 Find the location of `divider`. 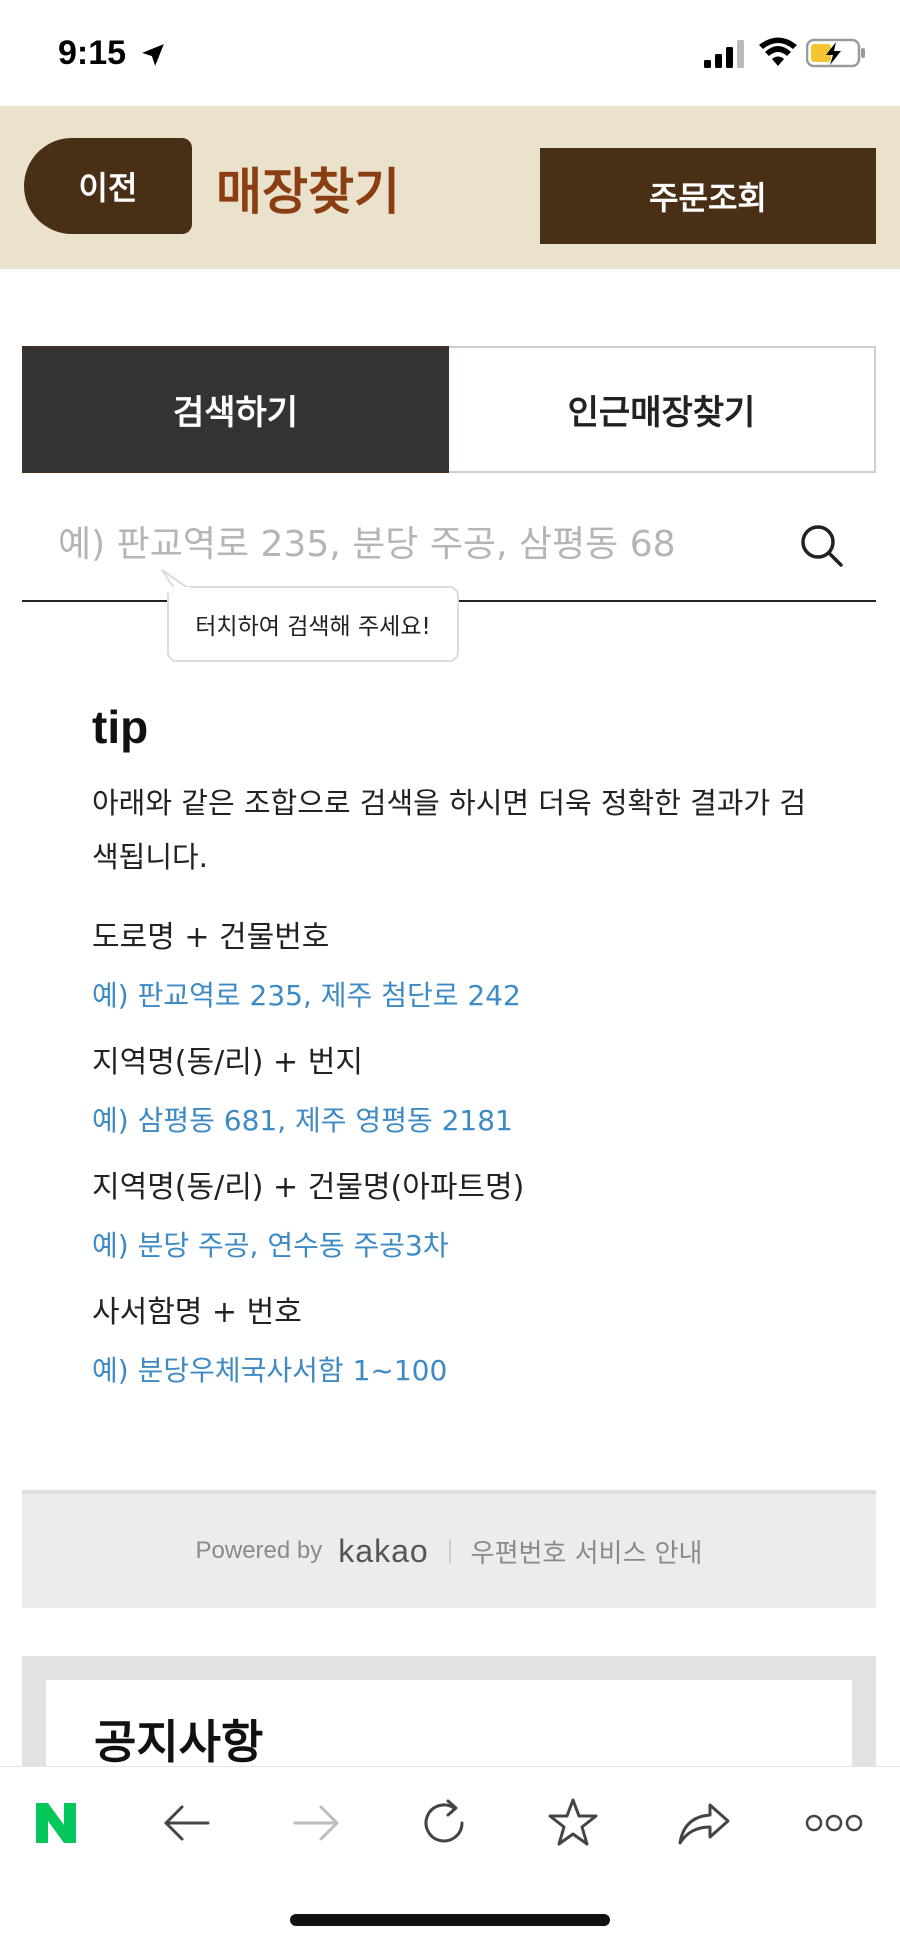

divider is located at coordinates (449, 1551).